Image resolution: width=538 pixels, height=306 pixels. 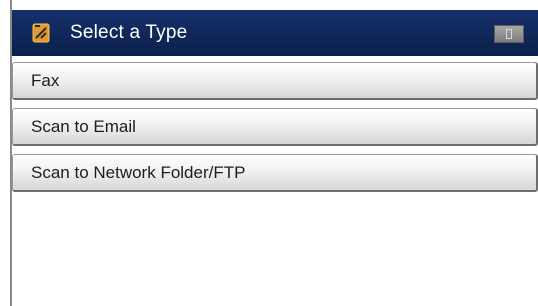 What do you see at coordinates (83, 126) in the screenshot?
I see `scan-to-email-label: Scan to Email` at bounding box center [83, 126].